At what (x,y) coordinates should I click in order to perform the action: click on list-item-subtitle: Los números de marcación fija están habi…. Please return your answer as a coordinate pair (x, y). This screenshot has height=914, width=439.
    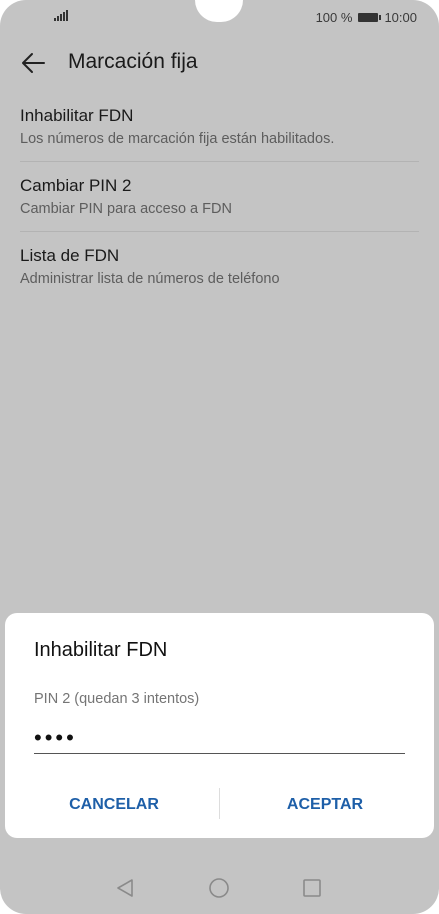
    Looking at the image, I should click on (177, 139).